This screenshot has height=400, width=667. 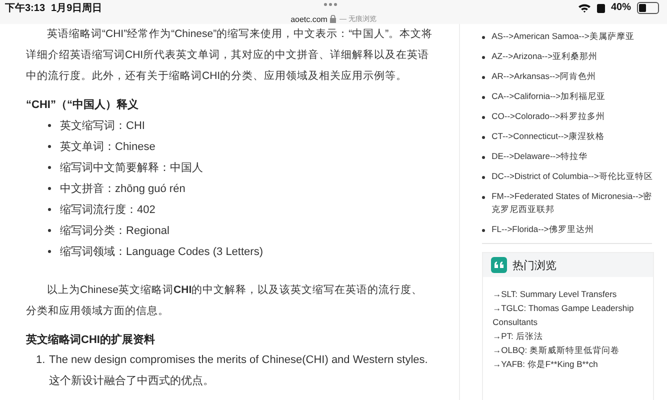 I want to click on definition-item: 缩写词领域：Language Codes (3 Letters), so click(x=161, y=251).